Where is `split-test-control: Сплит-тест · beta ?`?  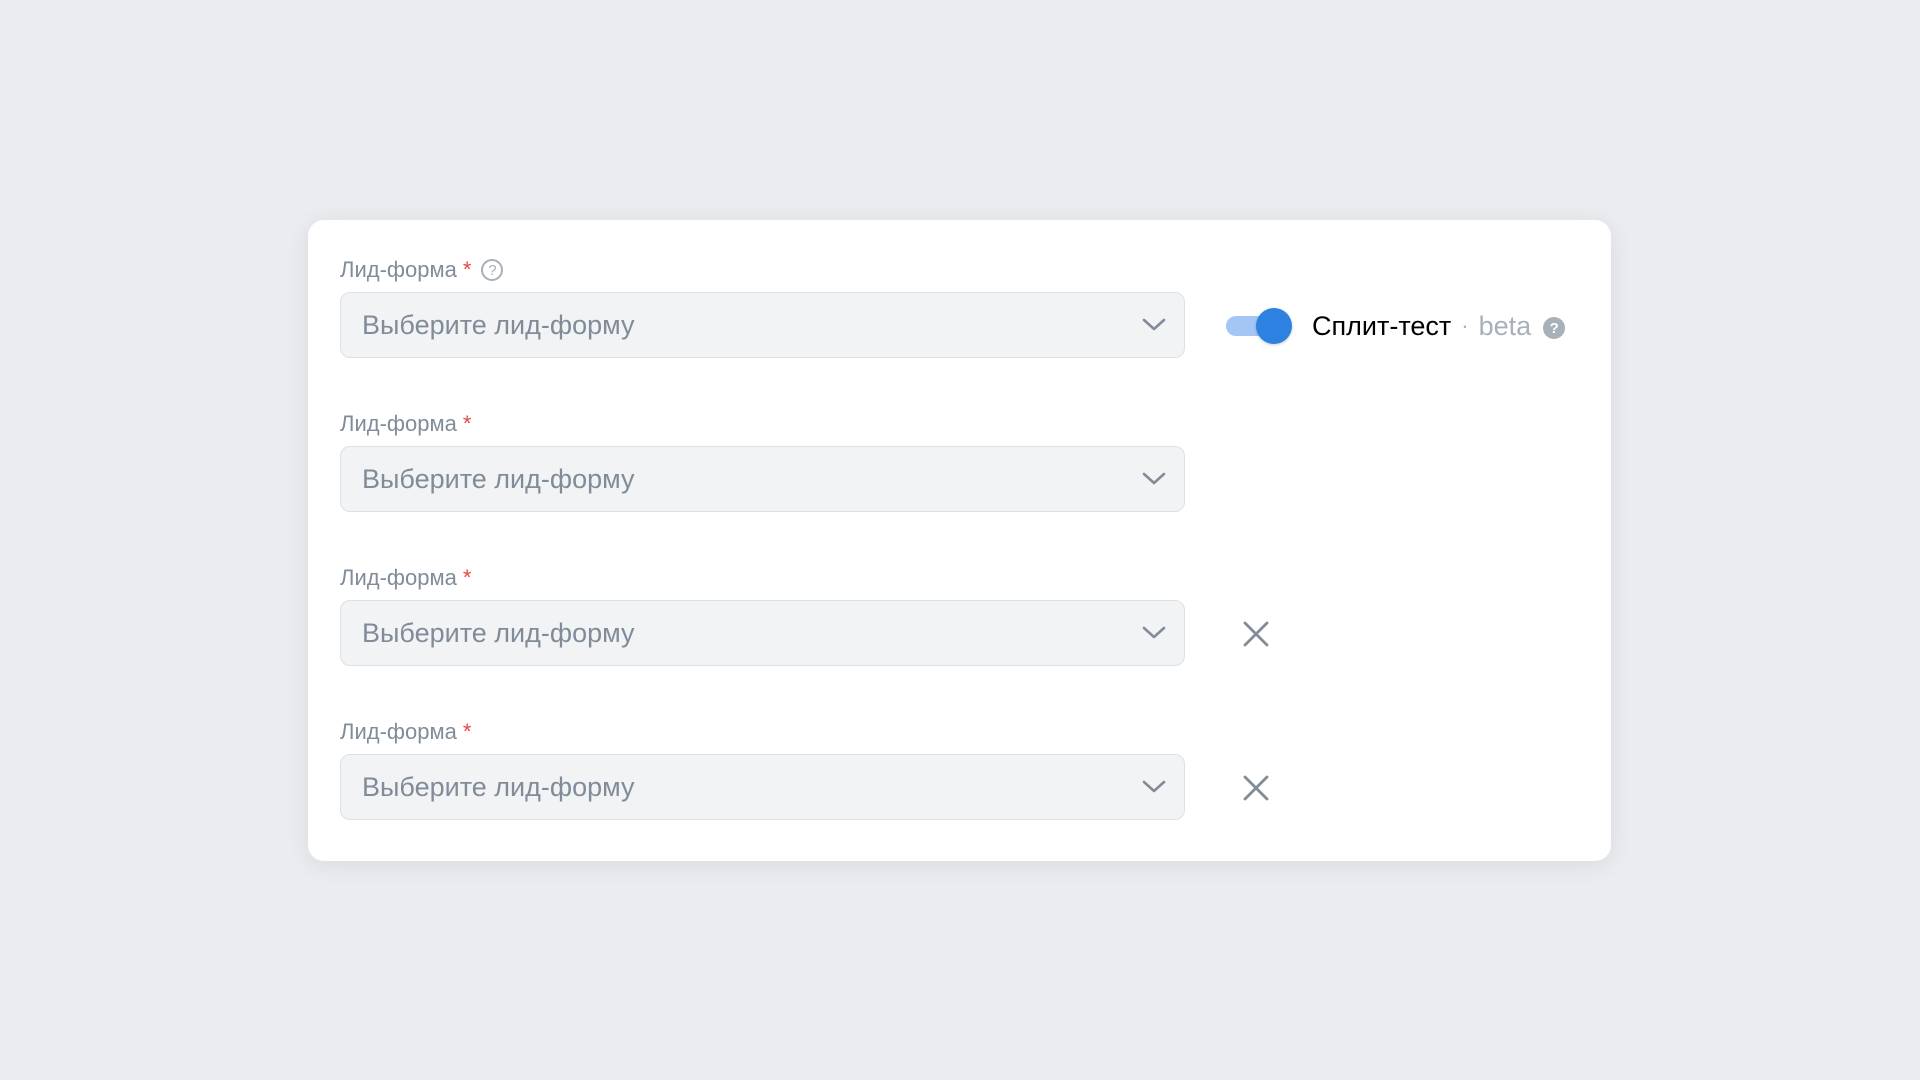
split-test-control: Сплит-тест · beta ? is located at coordinates (1396, 326).